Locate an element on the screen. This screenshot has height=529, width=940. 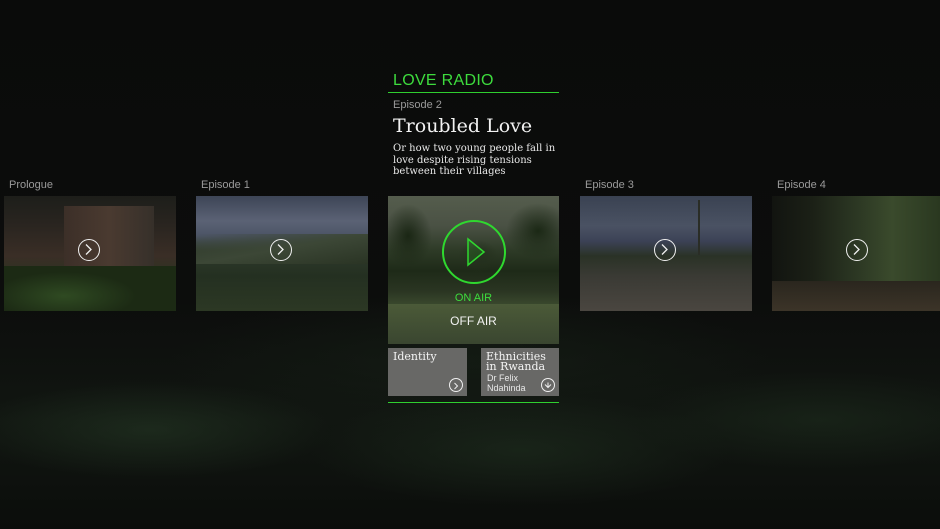
on-air-label: ON AIR is located at coordinates (473, 298).